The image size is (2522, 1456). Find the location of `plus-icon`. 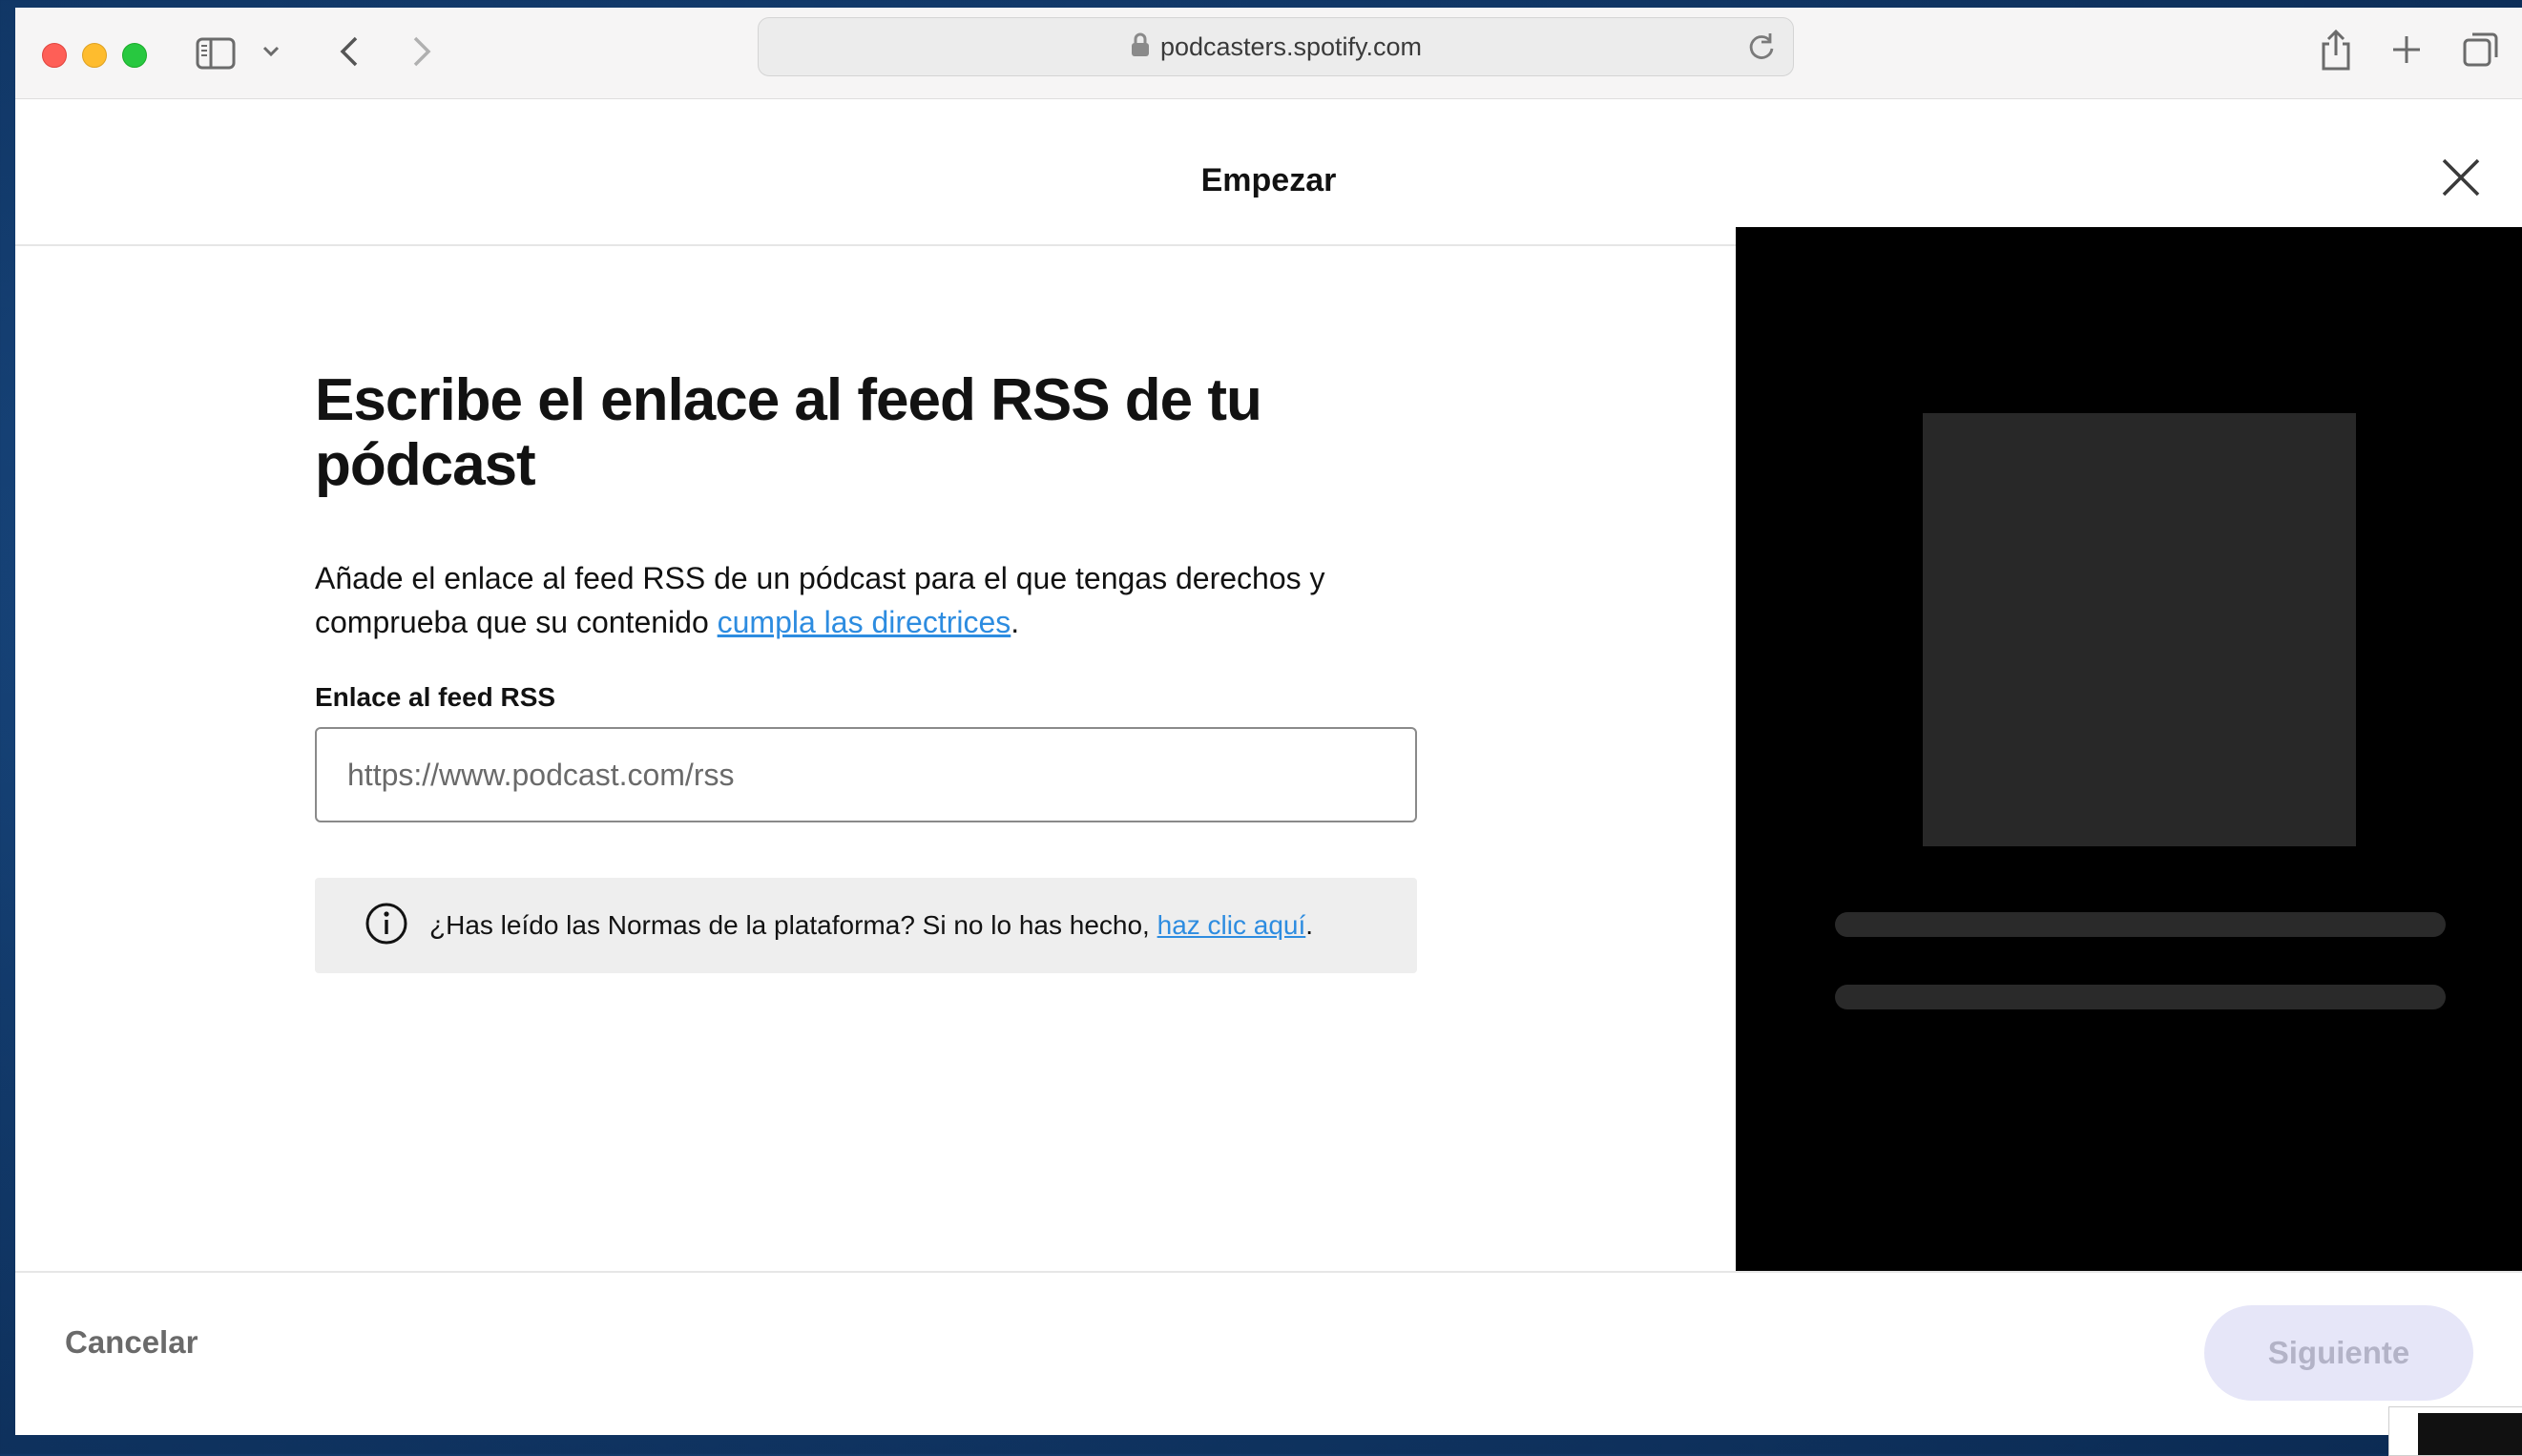

plus-icon is located at coordinates (2406, 50).